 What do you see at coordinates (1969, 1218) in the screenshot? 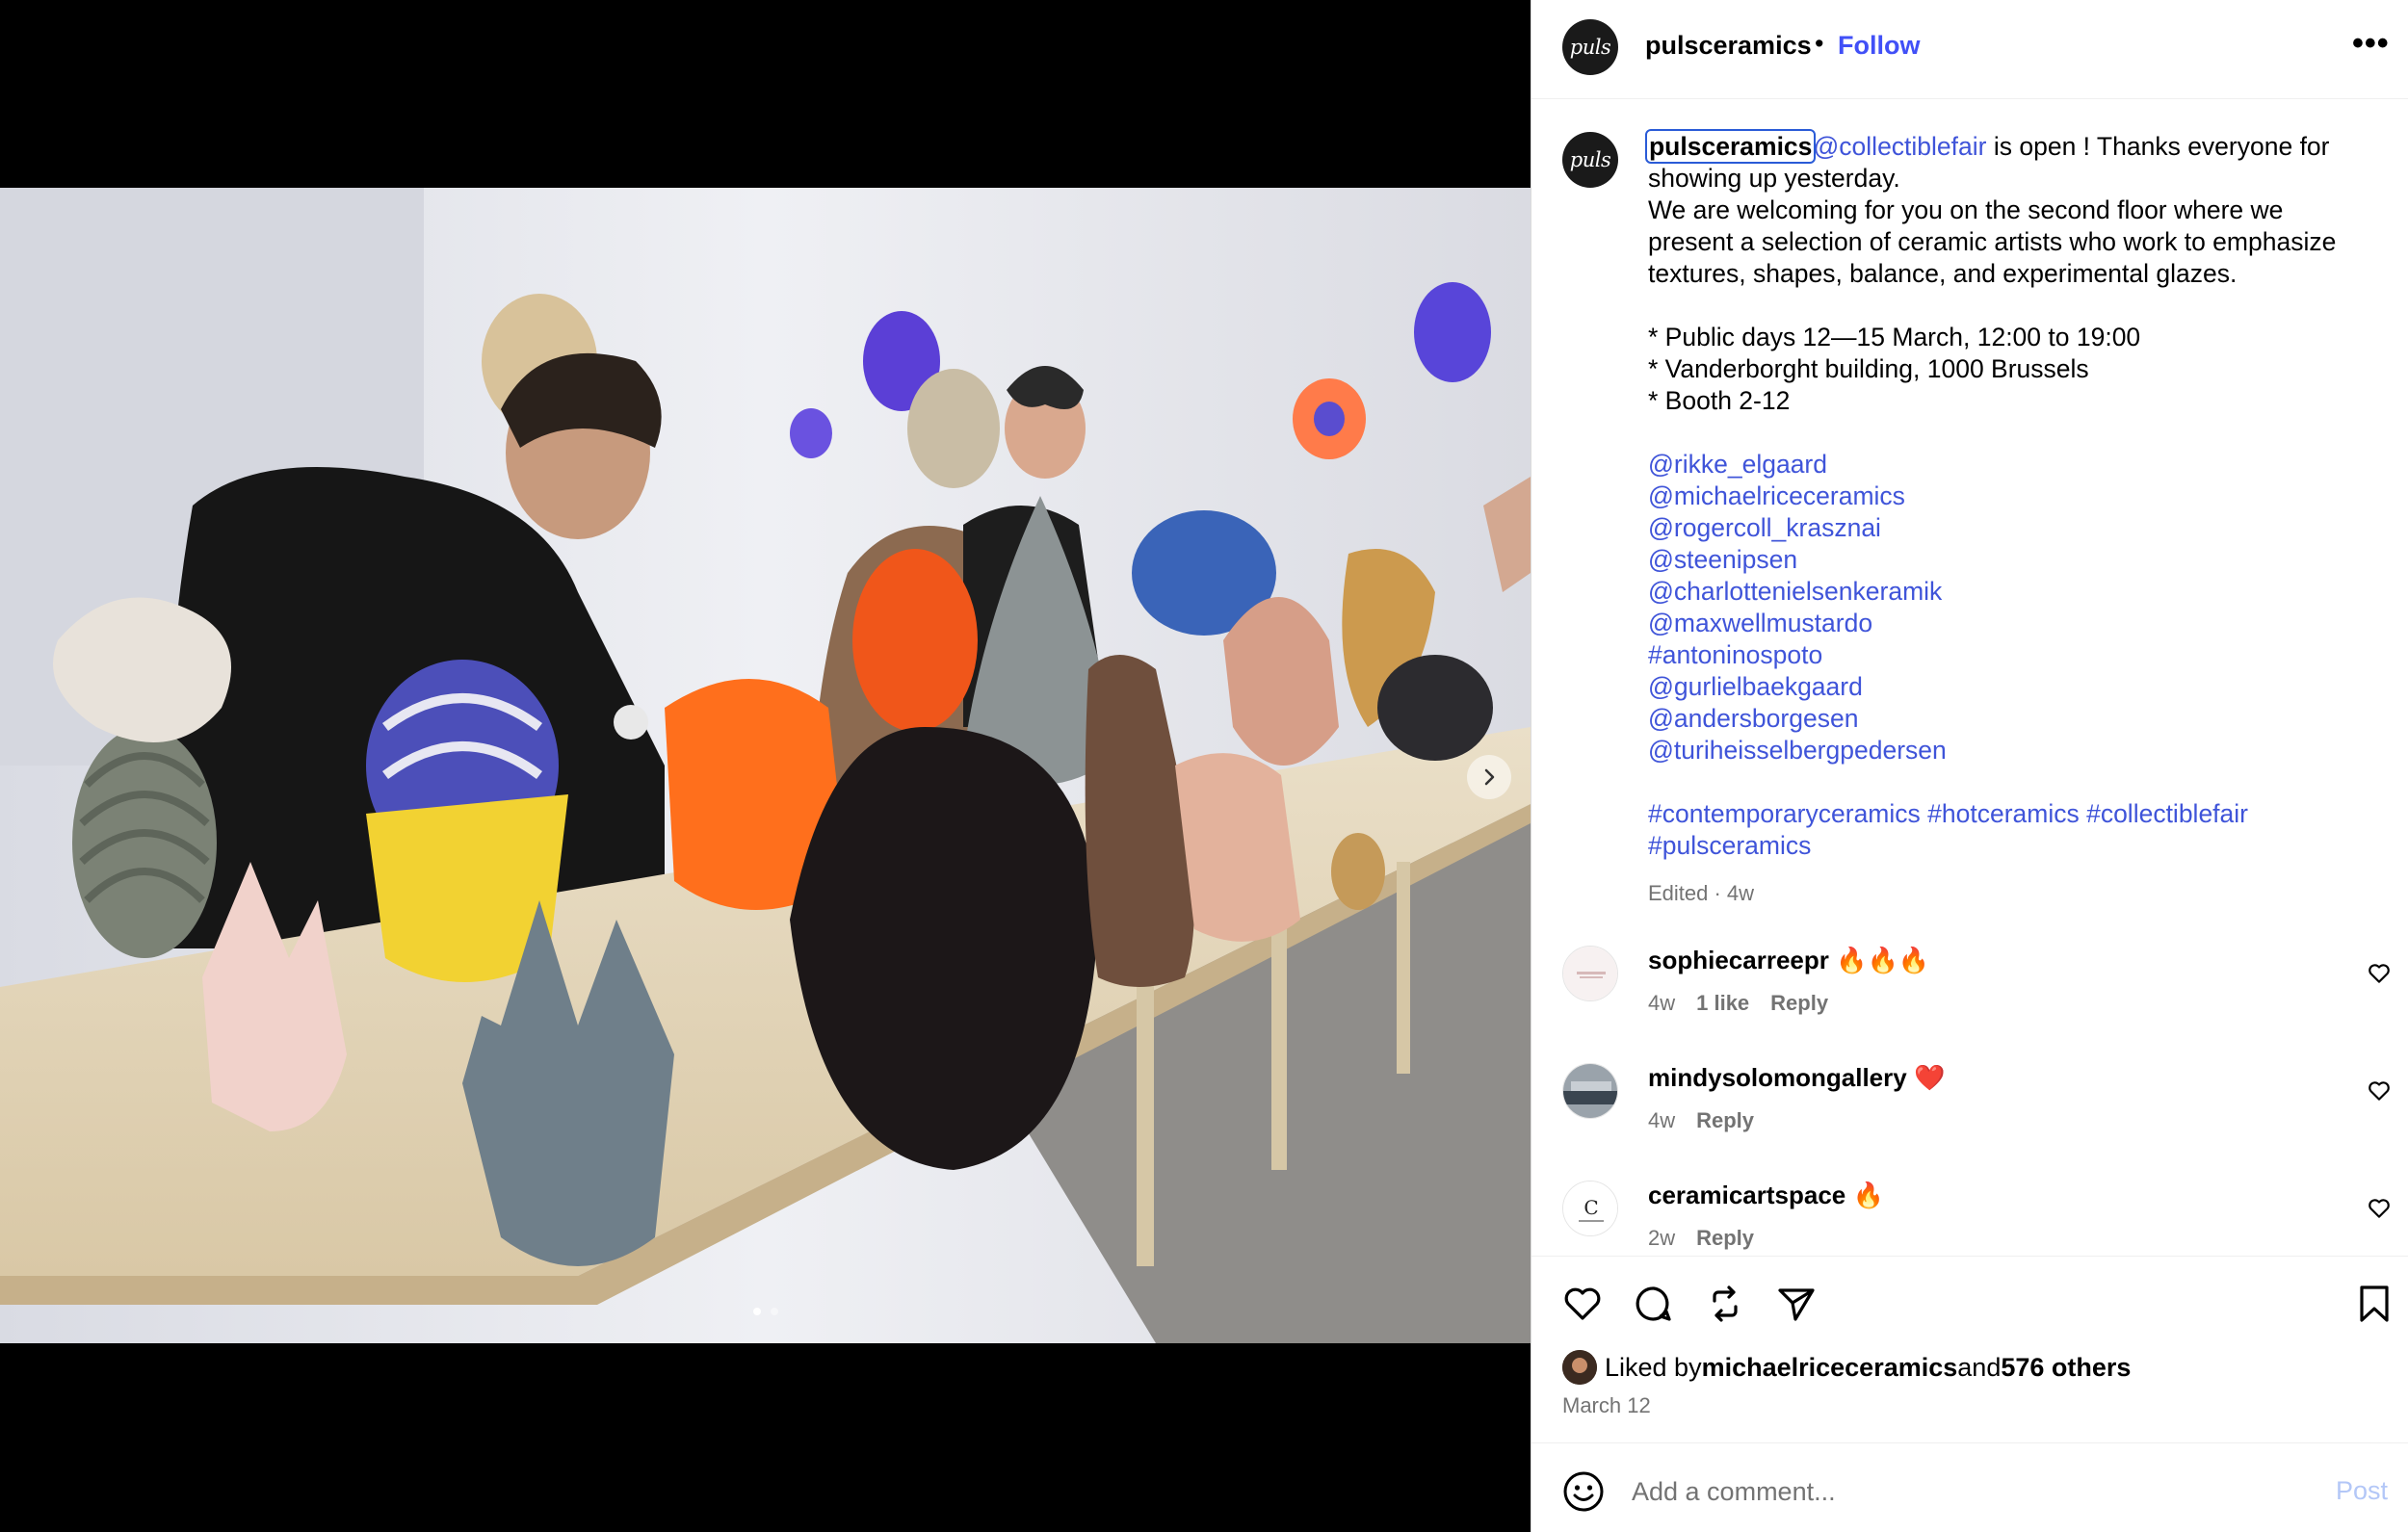
I see `comment-item: C ceramicartspace 🔥 2w Reply` at bounding box center [1969, 1218].